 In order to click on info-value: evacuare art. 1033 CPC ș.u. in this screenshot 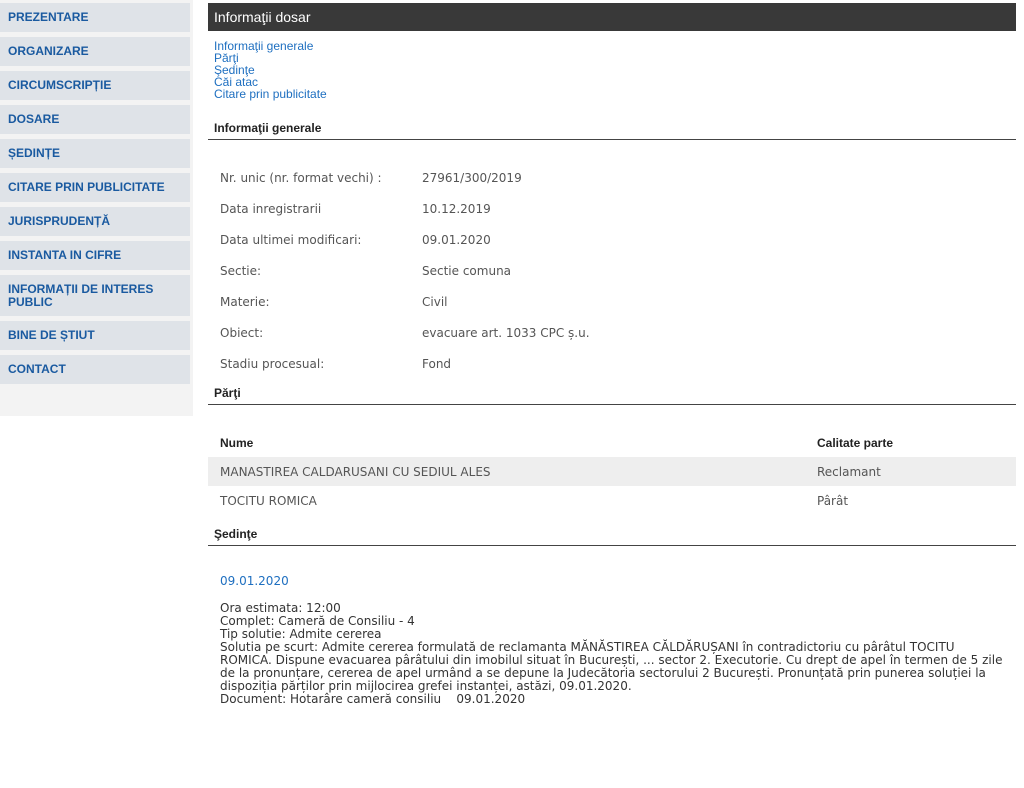, I will do `click(506, 332)`.